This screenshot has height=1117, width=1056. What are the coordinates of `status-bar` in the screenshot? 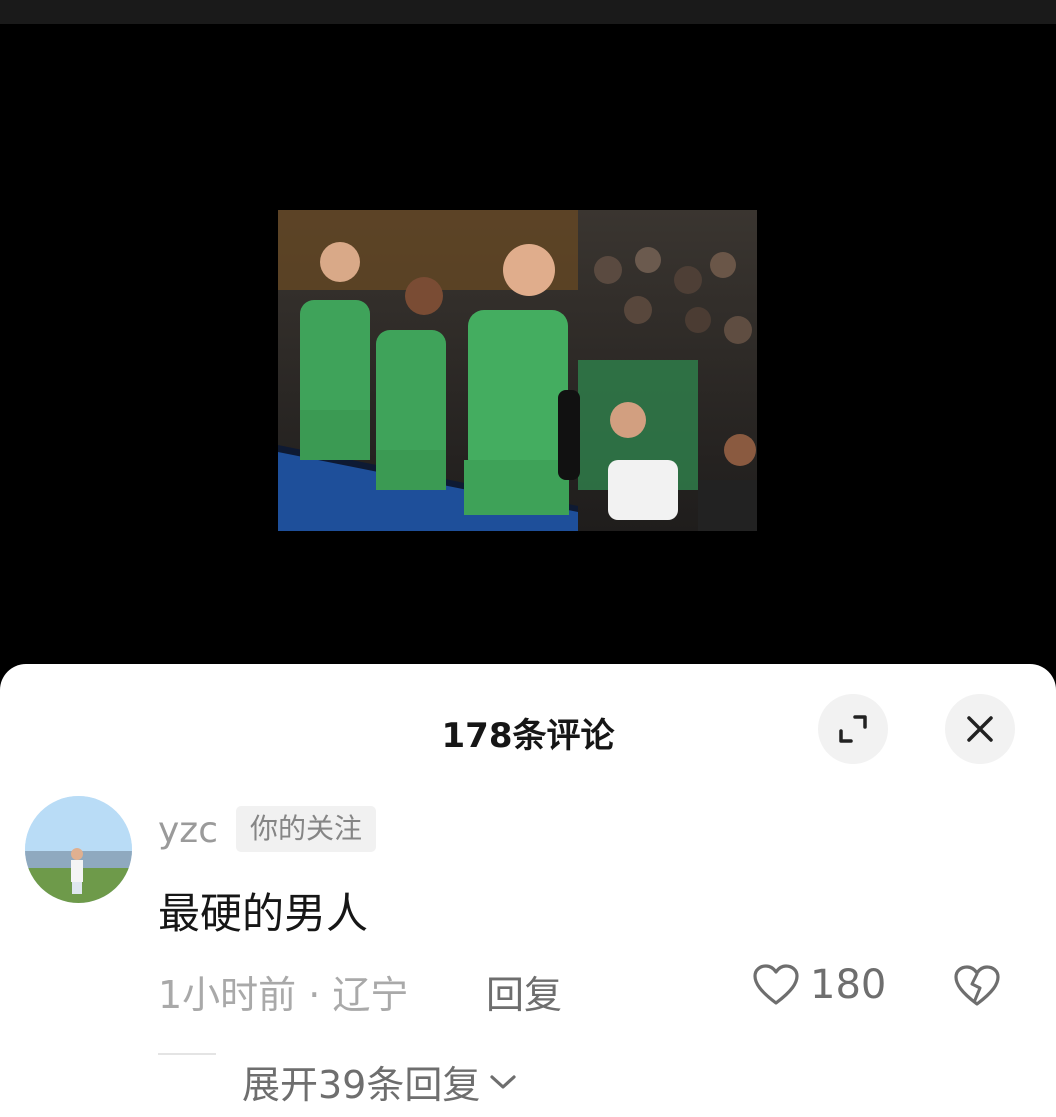 It's located at (528, 12).